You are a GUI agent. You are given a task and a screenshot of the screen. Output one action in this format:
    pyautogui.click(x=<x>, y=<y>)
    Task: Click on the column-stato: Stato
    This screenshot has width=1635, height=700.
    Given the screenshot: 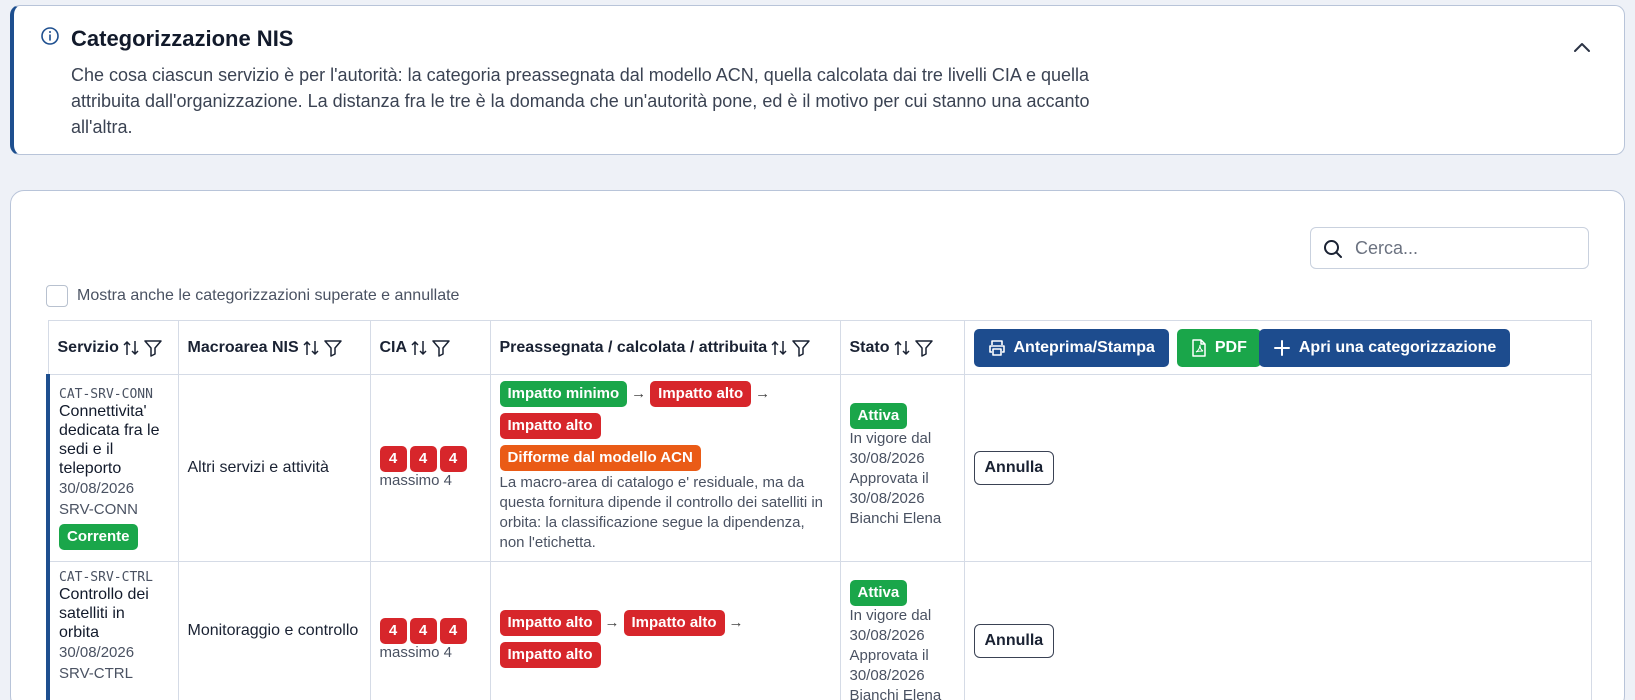 What is the action you would take?
    pyautogui.click(x=902, y=347)
    